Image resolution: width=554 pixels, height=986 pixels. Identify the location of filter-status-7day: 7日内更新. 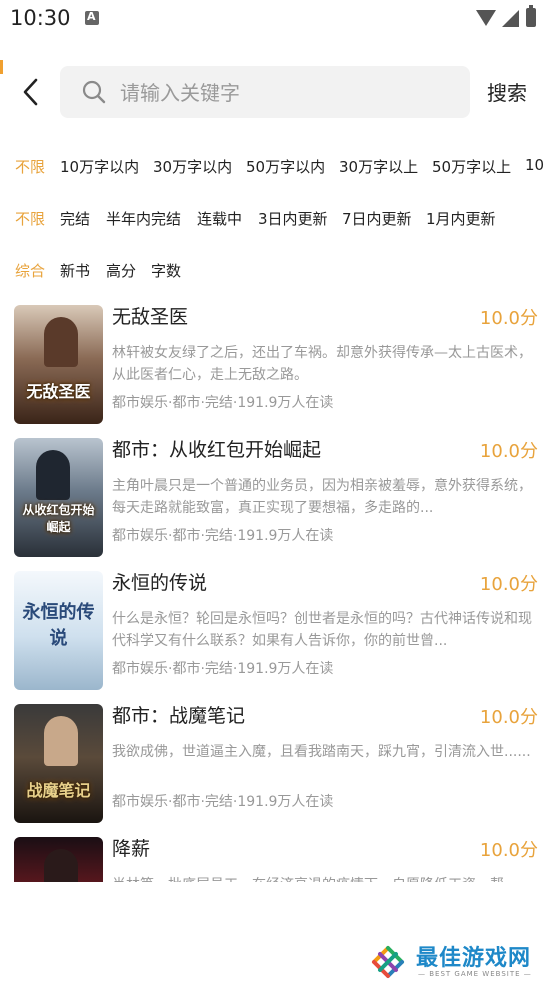
(377, 218).